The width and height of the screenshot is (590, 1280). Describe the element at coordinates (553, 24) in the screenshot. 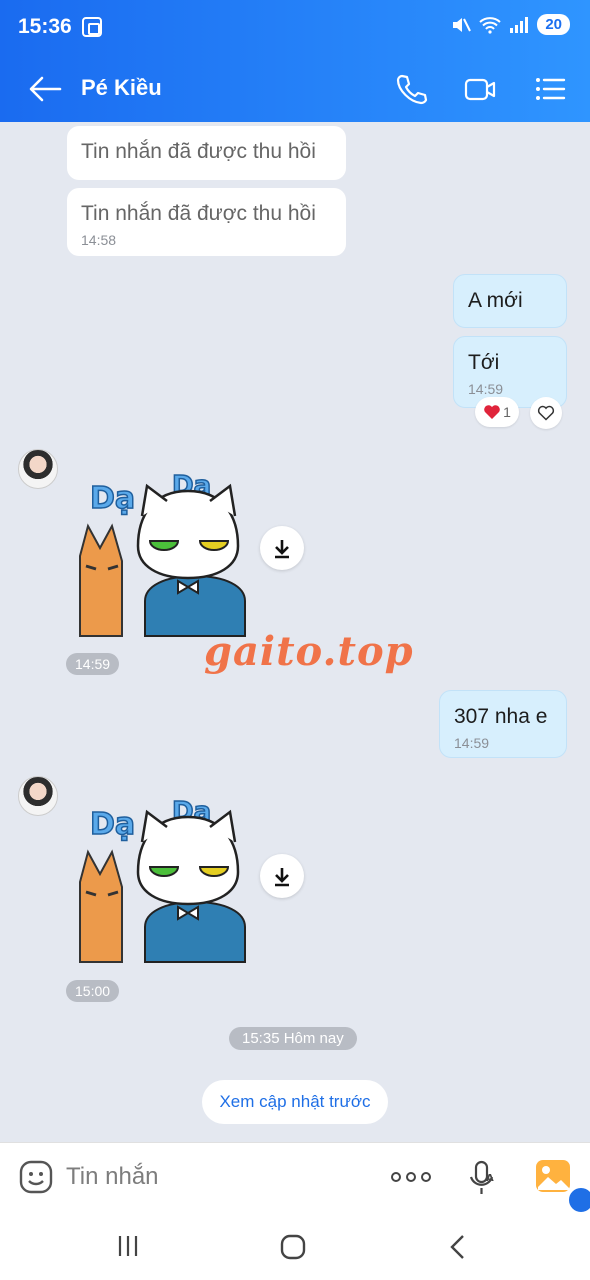

I see `battery-indicator: 20` at that location.